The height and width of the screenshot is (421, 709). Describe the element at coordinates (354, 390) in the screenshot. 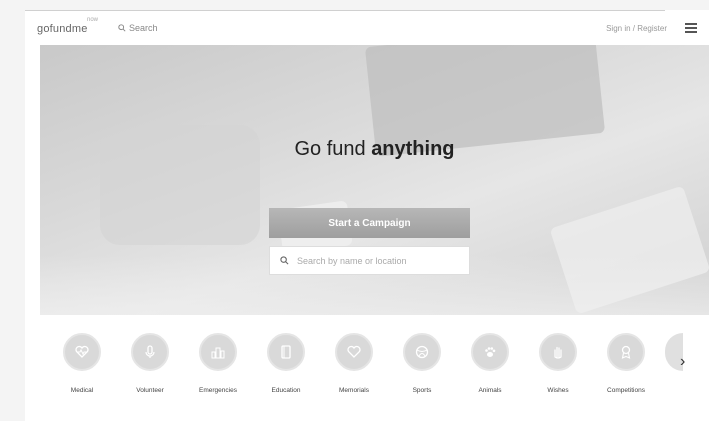

I see `category-label: Memorials` at that location.